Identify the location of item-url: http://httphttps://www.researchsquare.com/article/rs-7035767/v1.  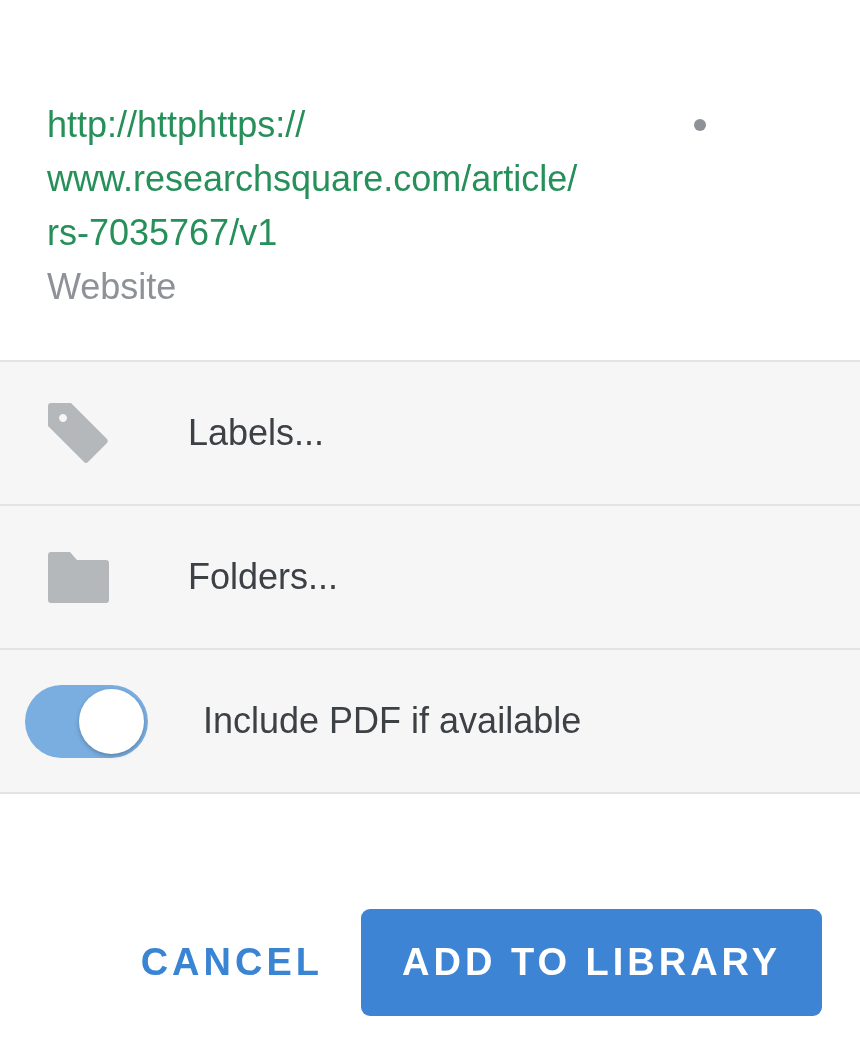
(313, 179).